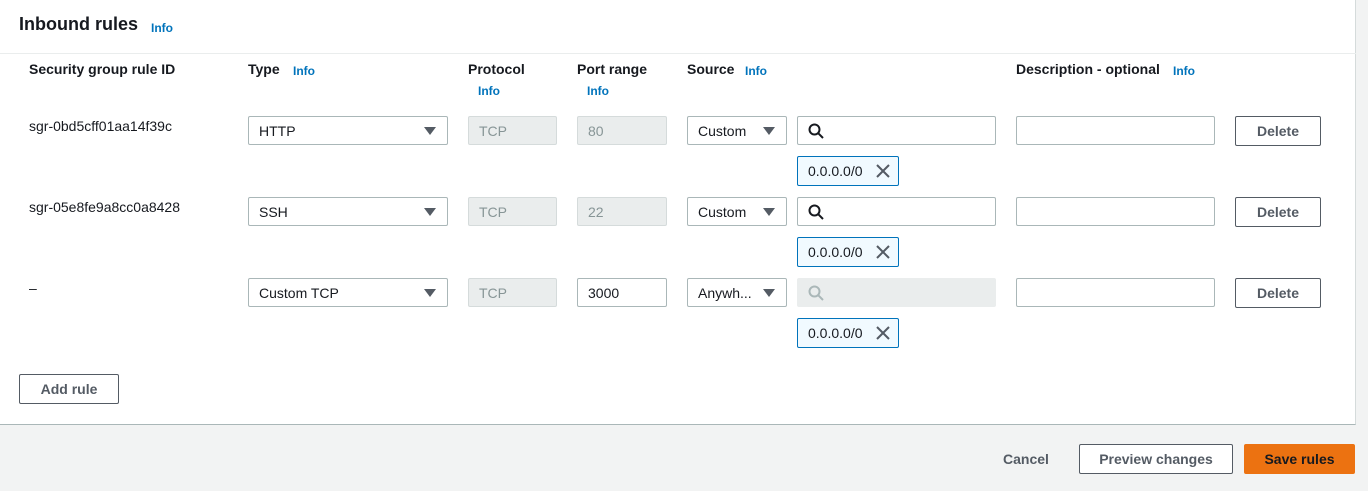 The image size is (1368, 491). I want to click on col-header-source: Source, so click(711, 69).